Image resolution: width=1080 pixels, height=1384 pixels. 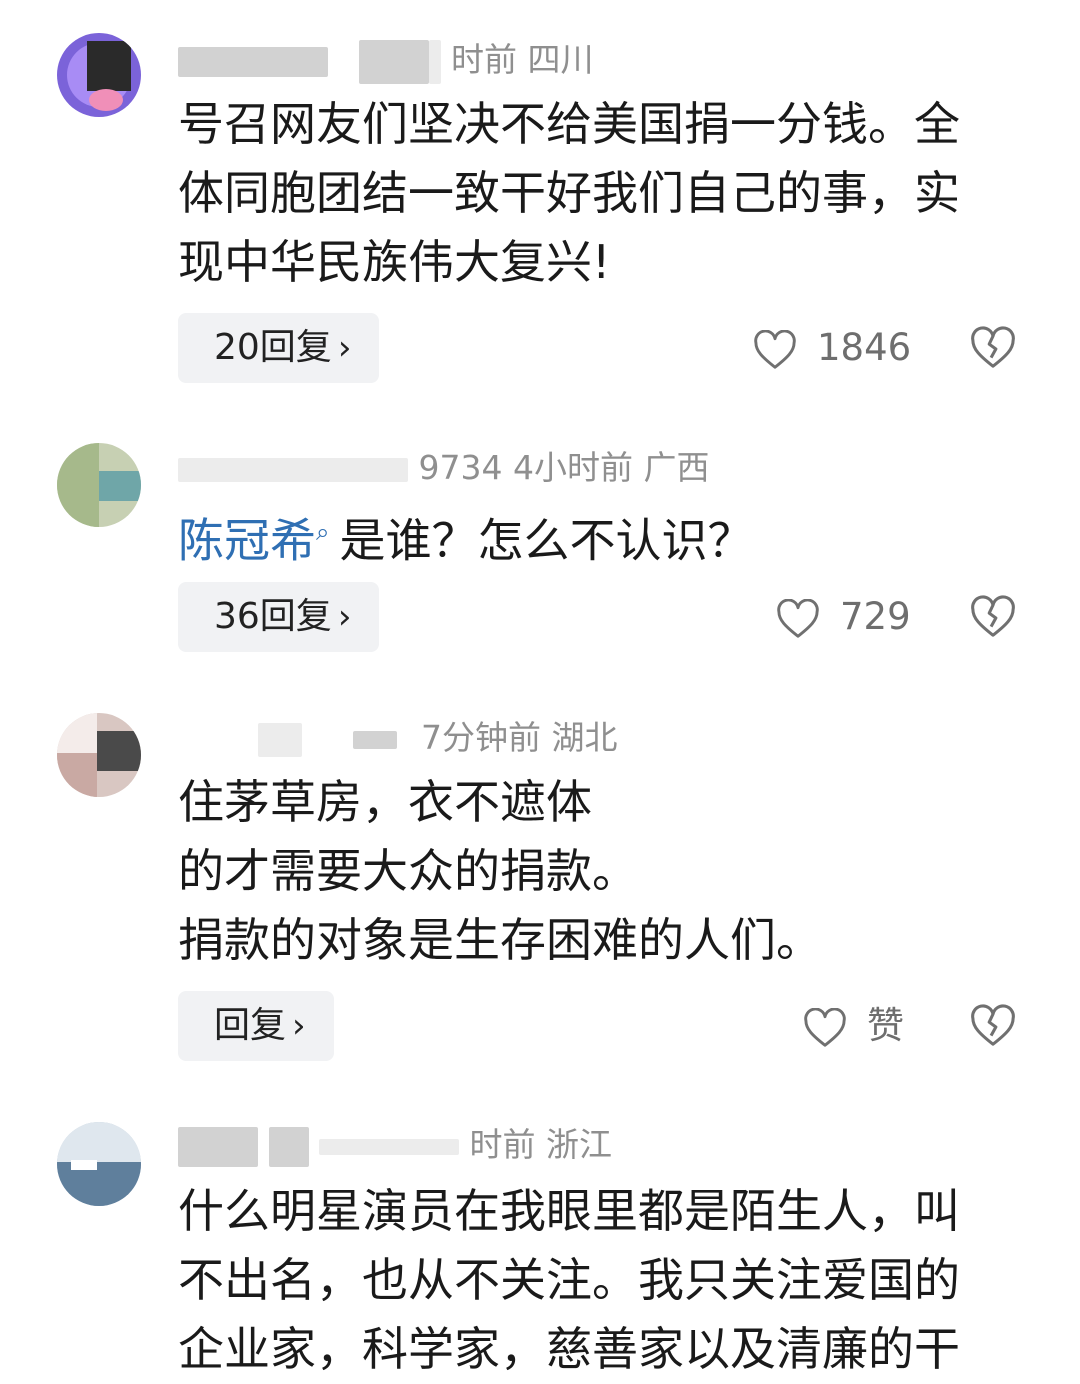 What do you see at coordinates (466, 540) in the screenshot?
I see `comment-text: 陈冠希⌕ 是谁？怎么不认识？` at bounding box center [466, 540].